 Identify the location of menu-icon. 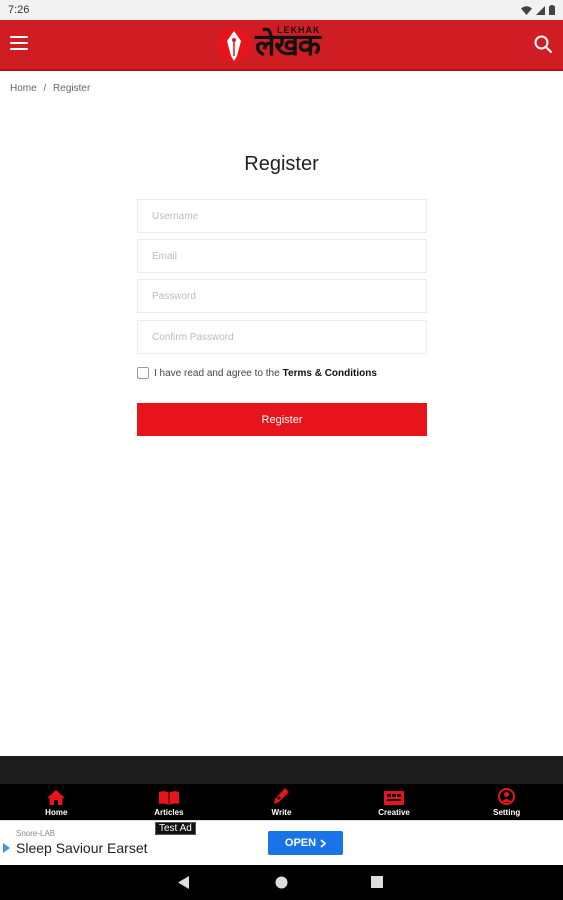
(19, 43).